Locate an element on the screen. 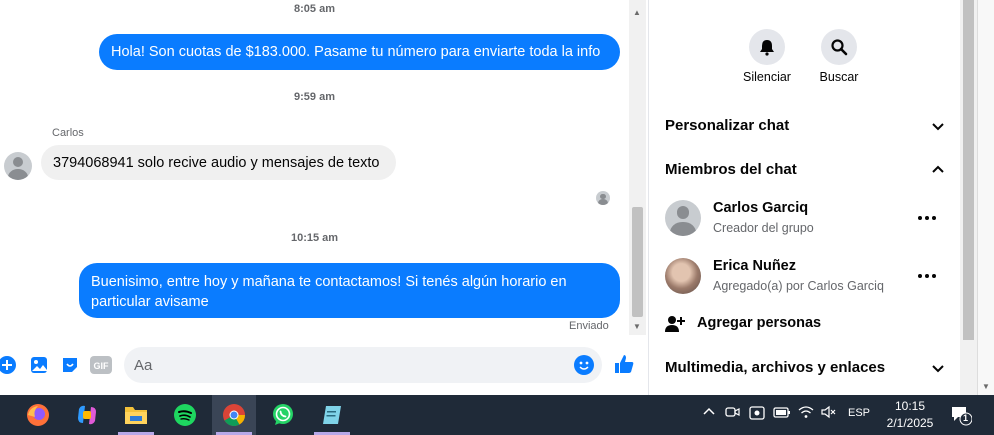 The width and height of the screenshot is (994, 435). copilot-icon is located at coordinates (87, 415).